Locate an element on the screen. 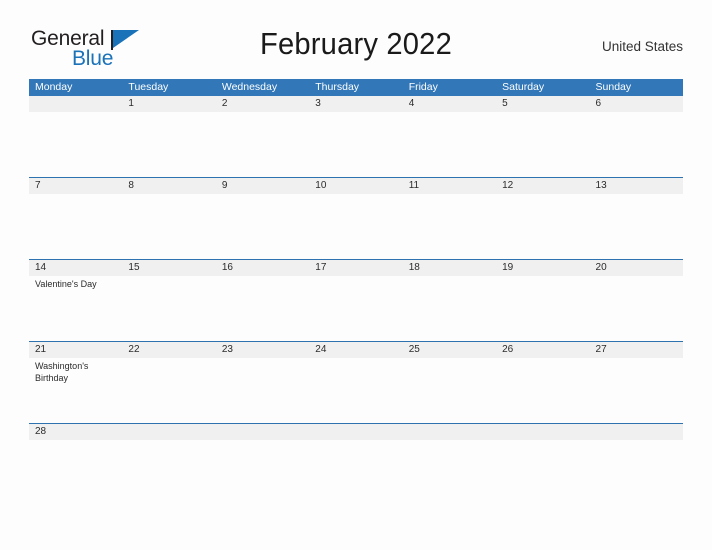  week-date-band: 14 15 16 17 18 19 20 is located at coordinates (356, 268).